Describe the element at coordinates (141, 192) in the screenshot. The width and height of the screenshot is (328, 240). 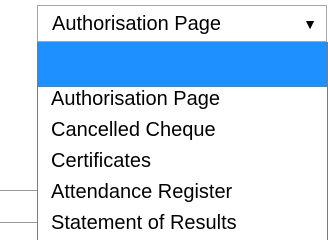
I see `option-attendance-register: Attendance Register` at that location.